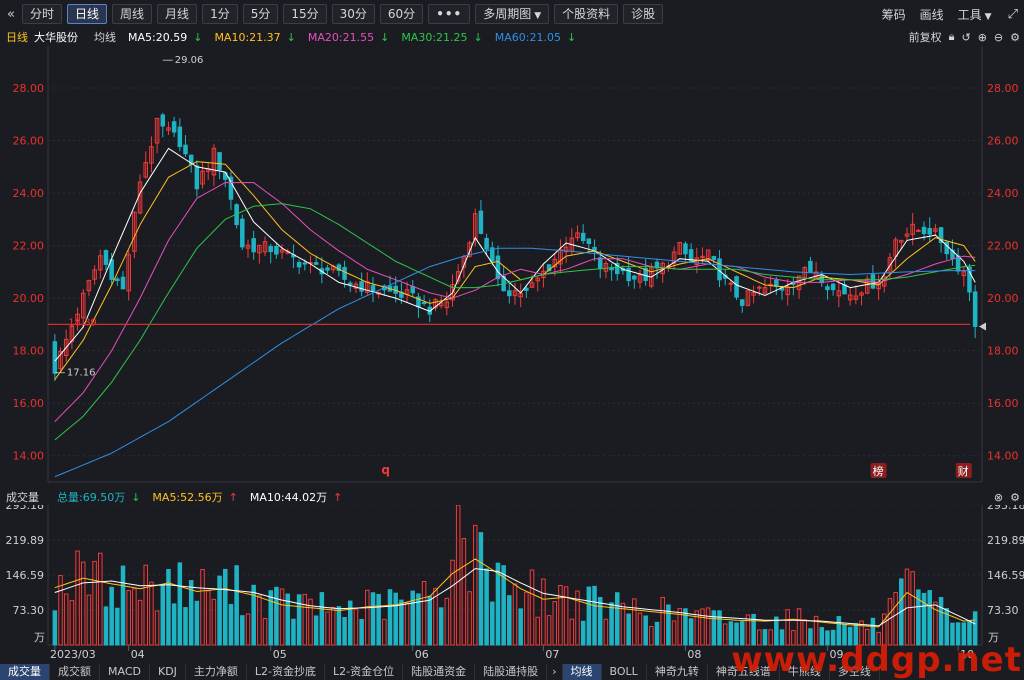 This screenshot has height=680, width=1024. I want to click on price-tick-right: 16.00, so click(1003, 403).